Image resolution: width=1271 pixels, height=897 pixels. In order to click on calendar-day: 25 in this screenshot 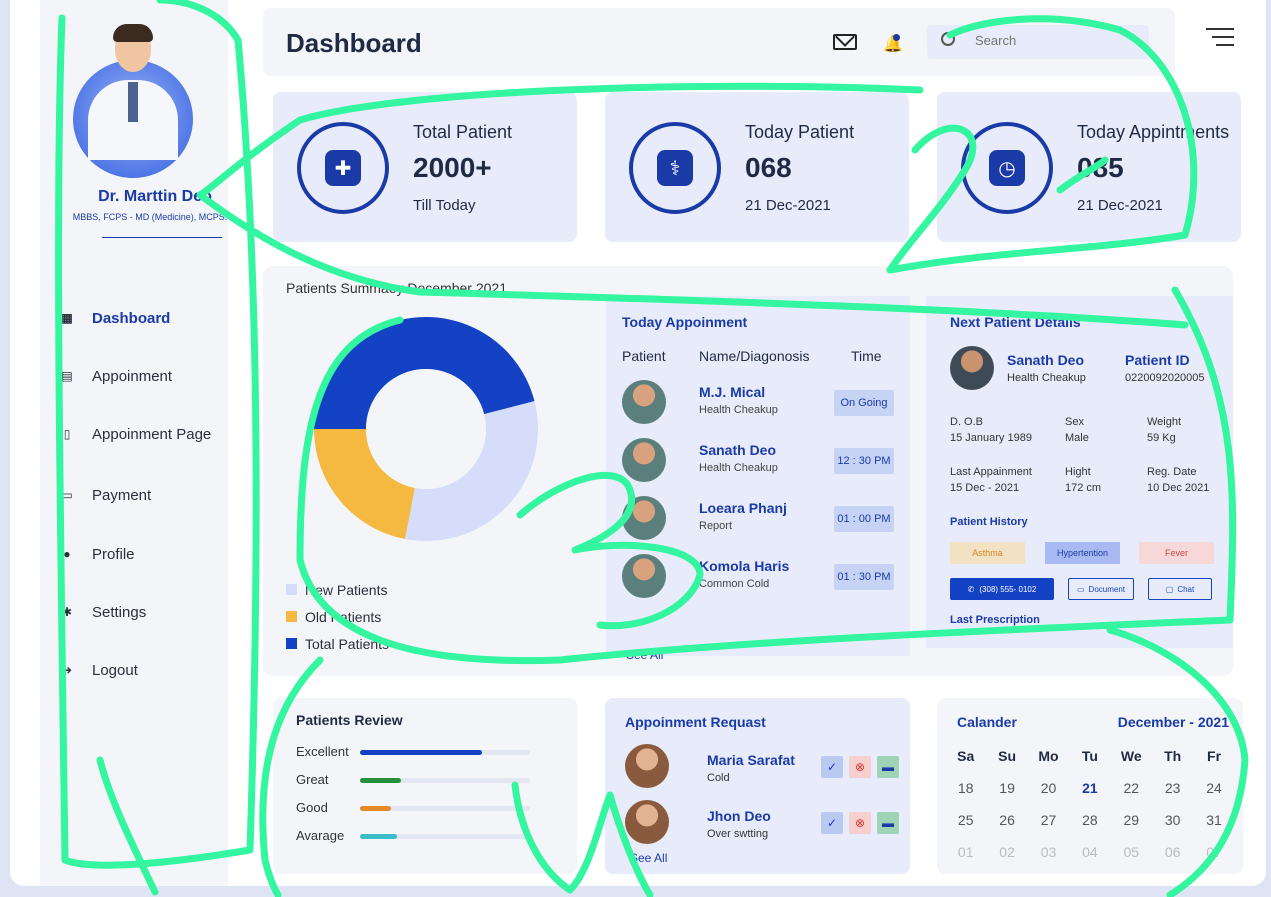, I will do `click(965, 820)`.